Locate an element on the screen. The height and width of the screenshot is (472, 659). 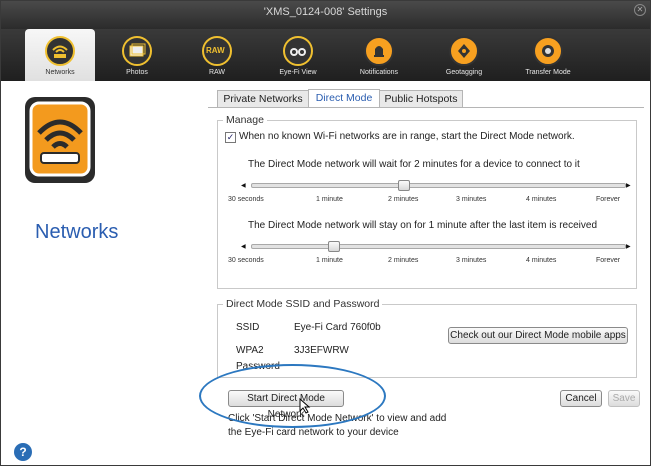
slider1-tick: 1 minute is located at coordinates (329, 199).